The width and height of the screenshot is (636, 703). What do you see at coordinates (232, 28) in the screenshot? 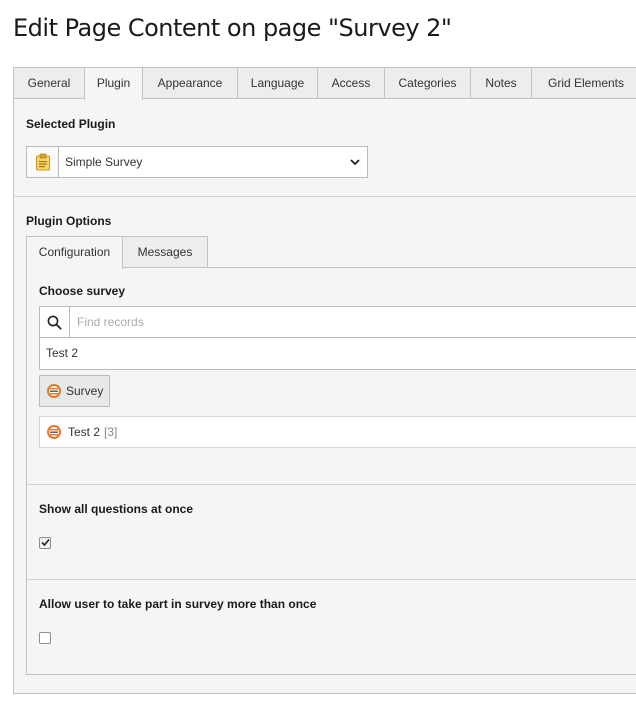
I see `page-title: Edit Page Content on page "Survey 2"` at bounding box center [232, 28].